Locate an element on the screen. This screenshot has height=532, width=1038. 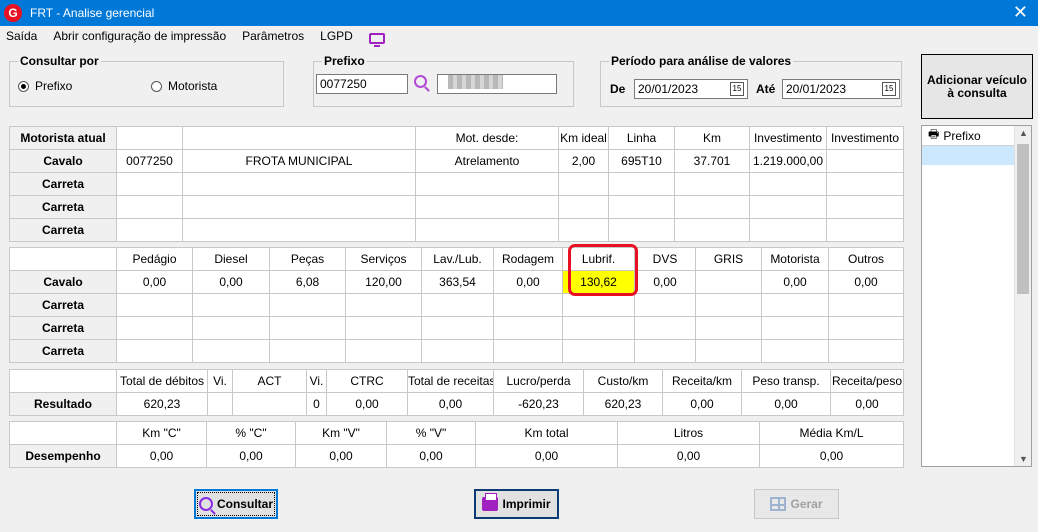
menu-print-config: Abrir configuração de impressão is located at coordinates (139, 36).